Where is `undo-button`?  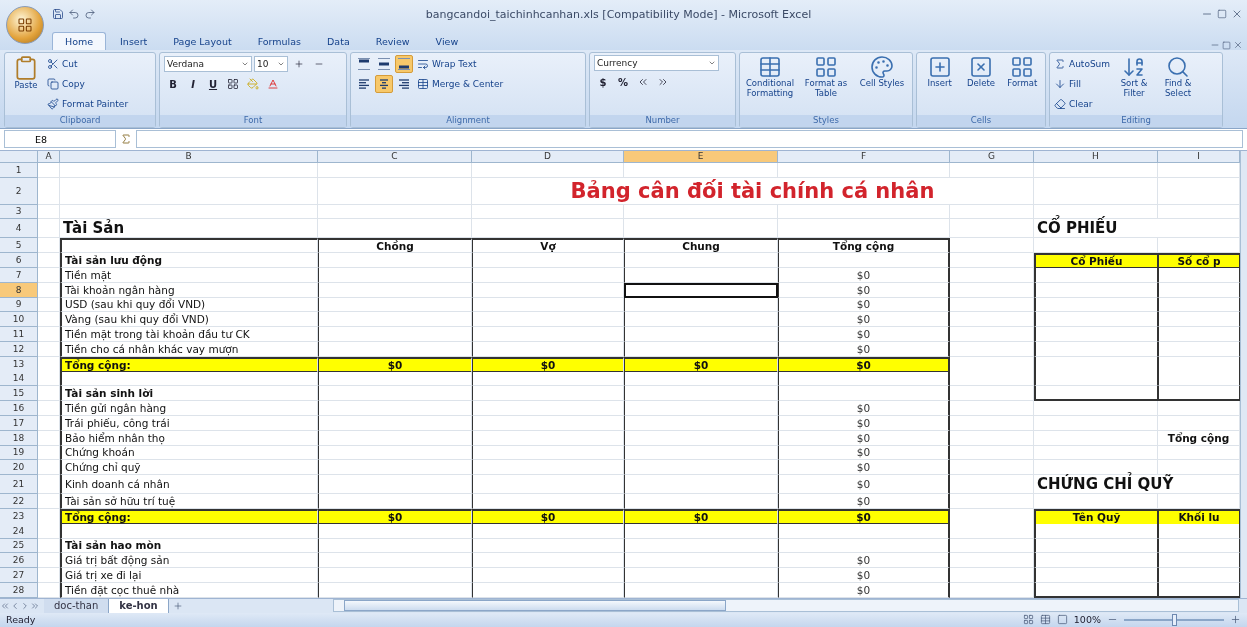 undo-button is located at coordinates (74, 14).